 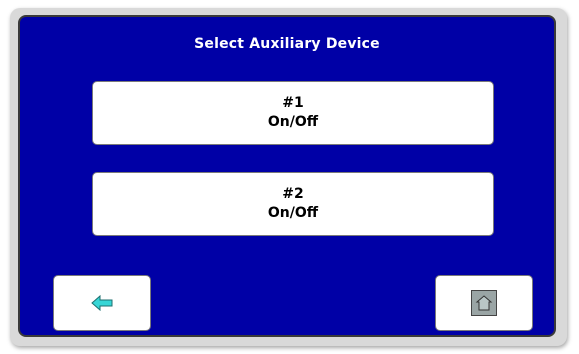 I want to click on left-arrow-icon, so click(x=102, y=303).